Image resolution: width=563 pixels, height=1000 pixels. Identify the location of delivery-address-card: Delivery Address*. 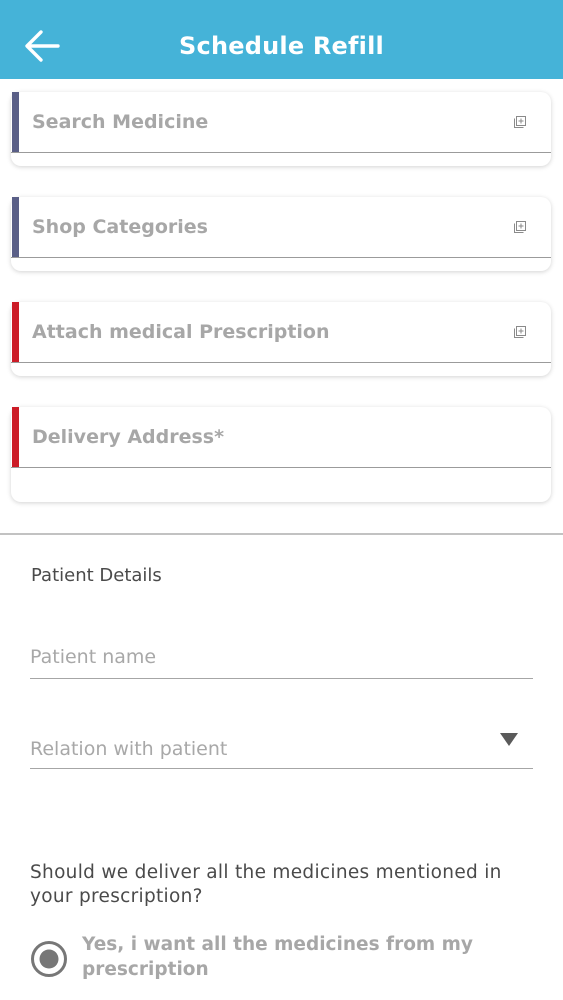
(281, 454).